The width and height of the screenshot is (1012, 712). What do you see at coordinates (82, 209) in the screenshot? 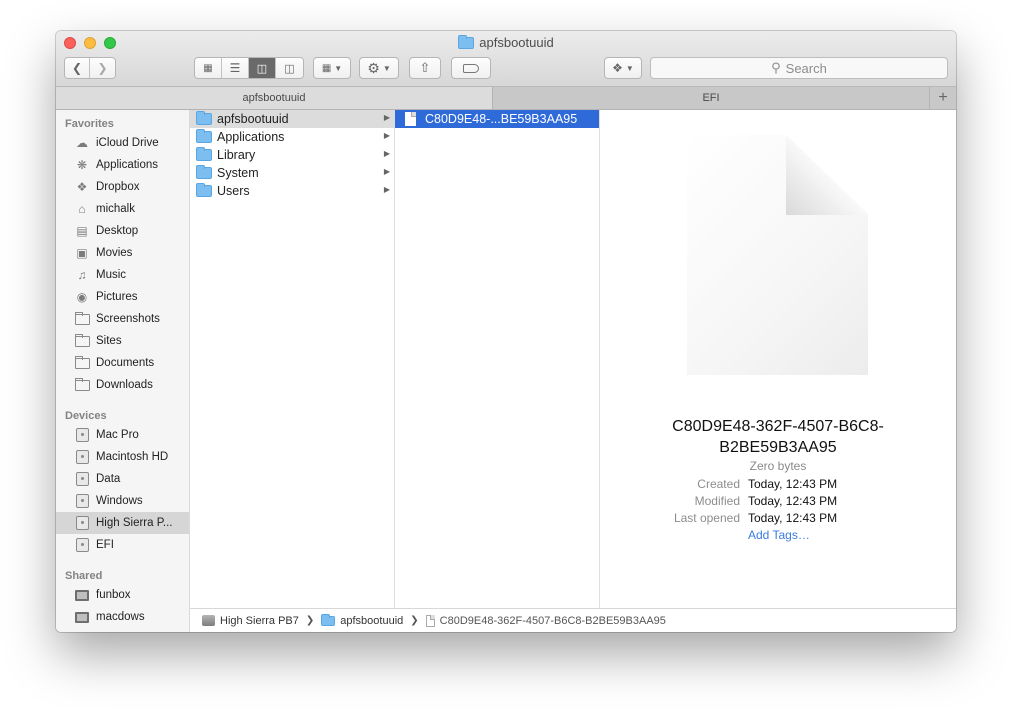
I see `home-icon: ⌂` at bounding box center [82, 209].